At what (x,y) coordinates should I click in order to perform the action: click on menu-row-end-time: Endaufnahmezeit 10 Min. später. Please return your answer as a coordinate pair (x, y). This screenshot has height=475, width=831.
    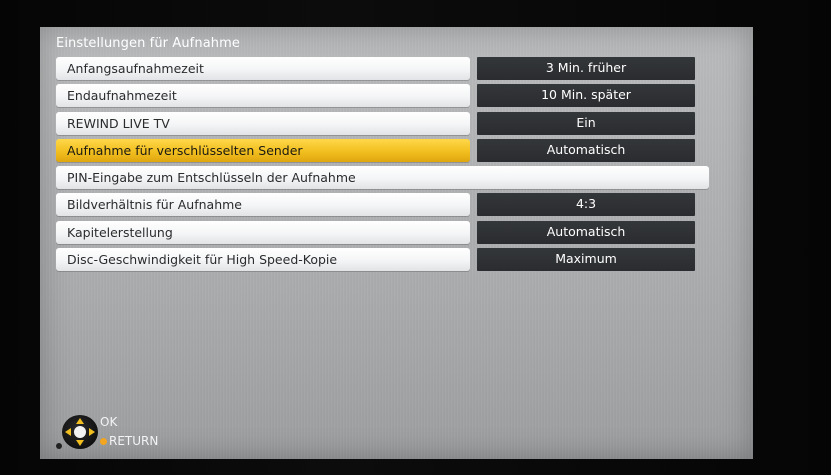
    Looking at the image, I should click on (386, 96).